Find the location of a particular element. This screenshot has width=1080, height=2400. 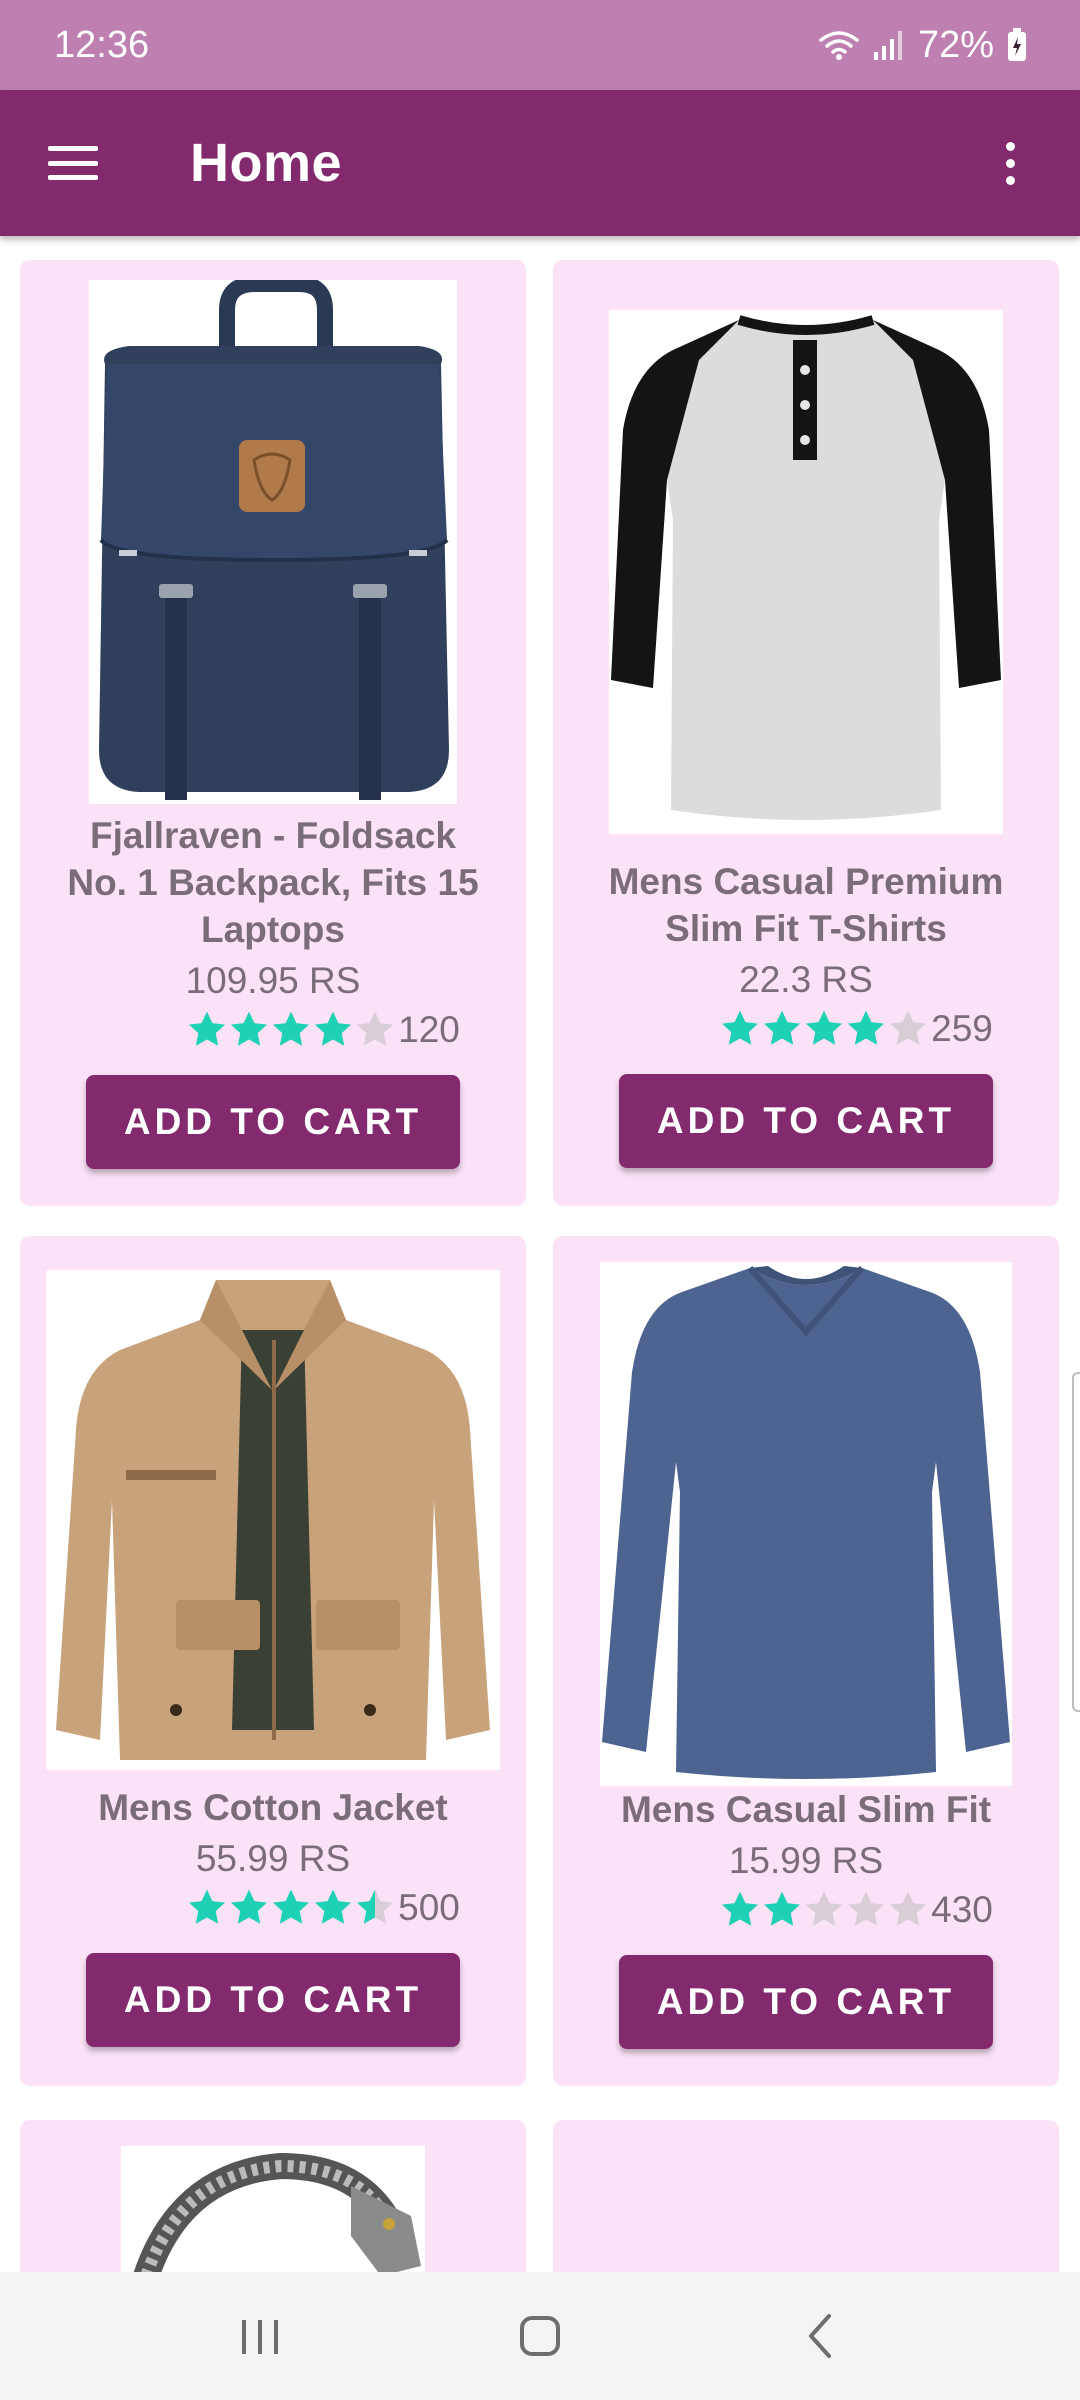

signal-icon is located at coordinates (889, 45).